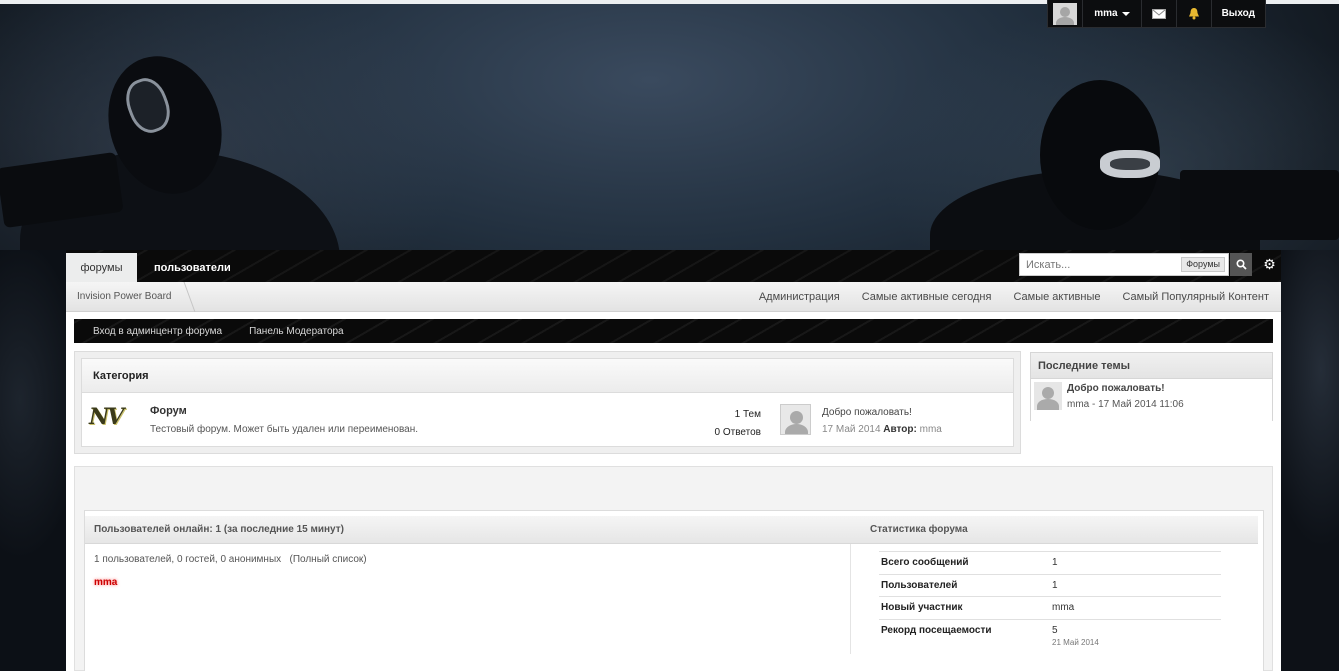 This screenshot has width=1339, height=671. I want to click on stat-row-newest-member: Новый участник mma, so click(1050, 607).